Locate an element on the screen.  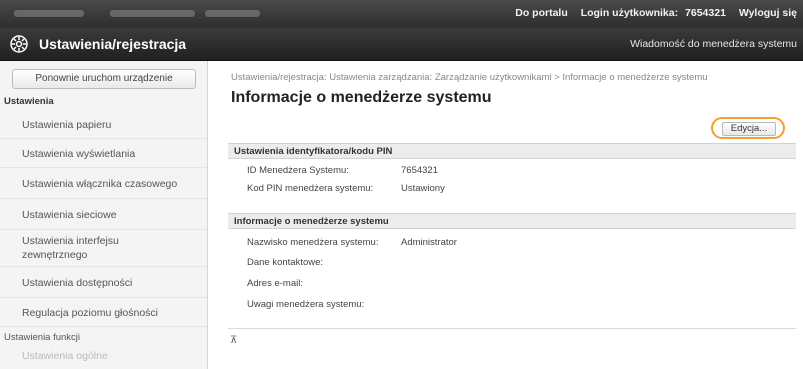
message-to-manager-link: Wiadomość do menedżera systemu is located at coordinates (713, 44).